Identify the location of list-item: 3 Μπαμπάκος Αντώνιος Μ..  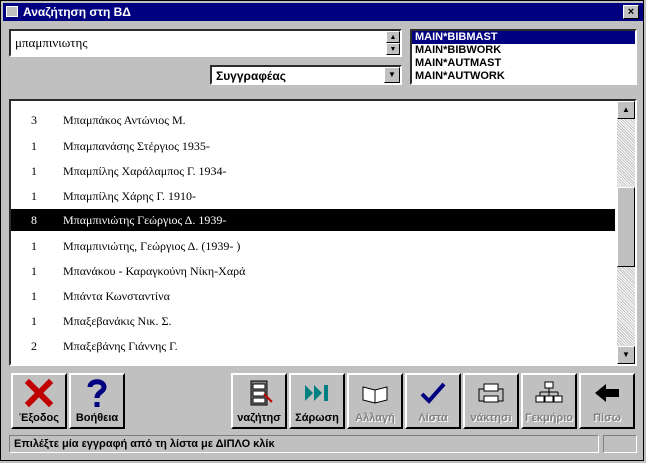
(313, 120).